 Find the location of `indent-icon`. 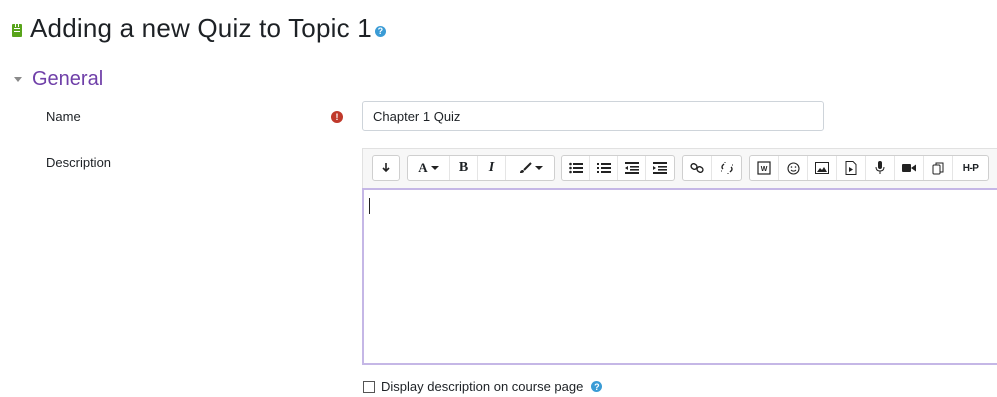

indent-icon is located at coordinates (660, 168).